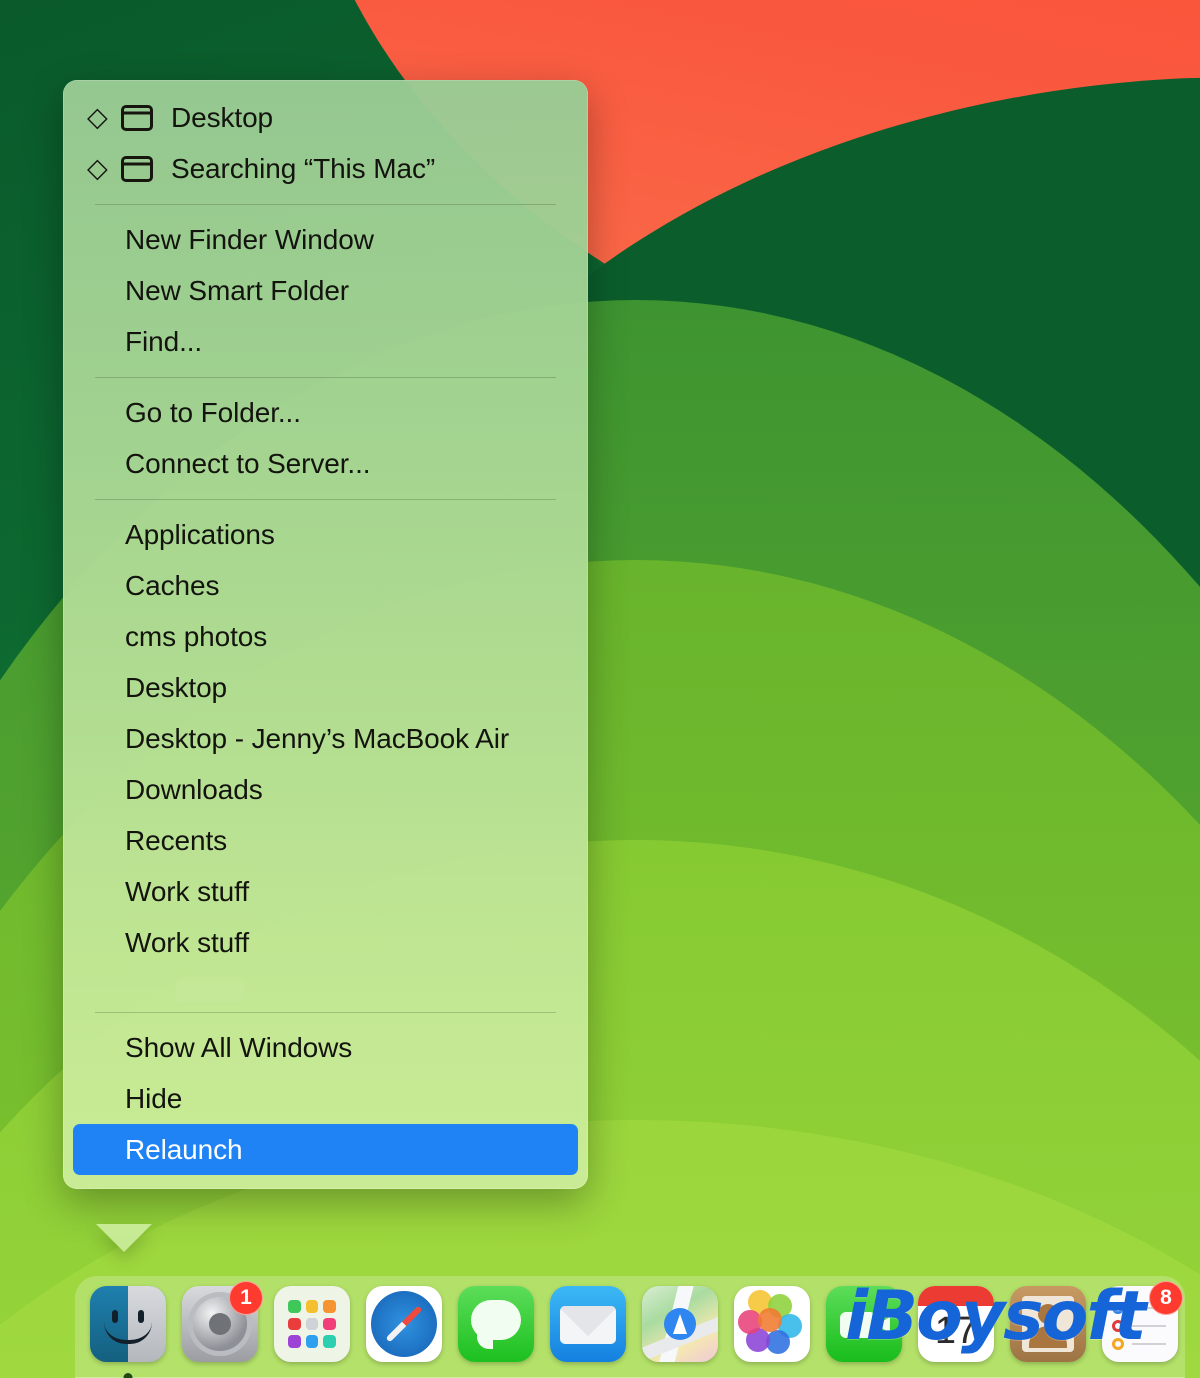 Image resolution: width=1200 pixels, height=1378 pixels. Describe the element at coordinates (237, 290) in the screenshot. I see `menu-item-label: New Smart Folder` at that location.